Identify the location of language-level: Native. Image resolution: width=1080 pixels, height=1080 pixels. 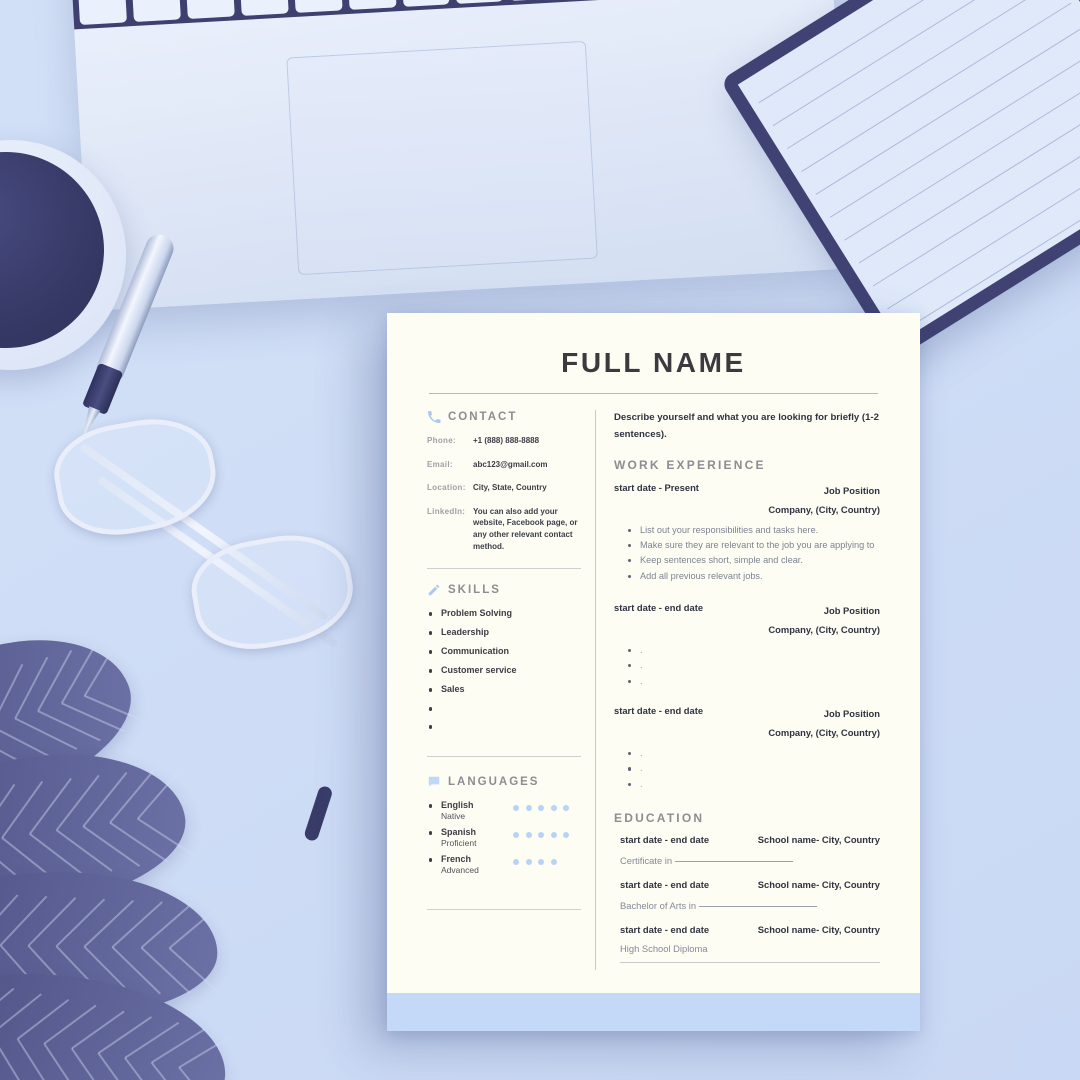
(453, 816).